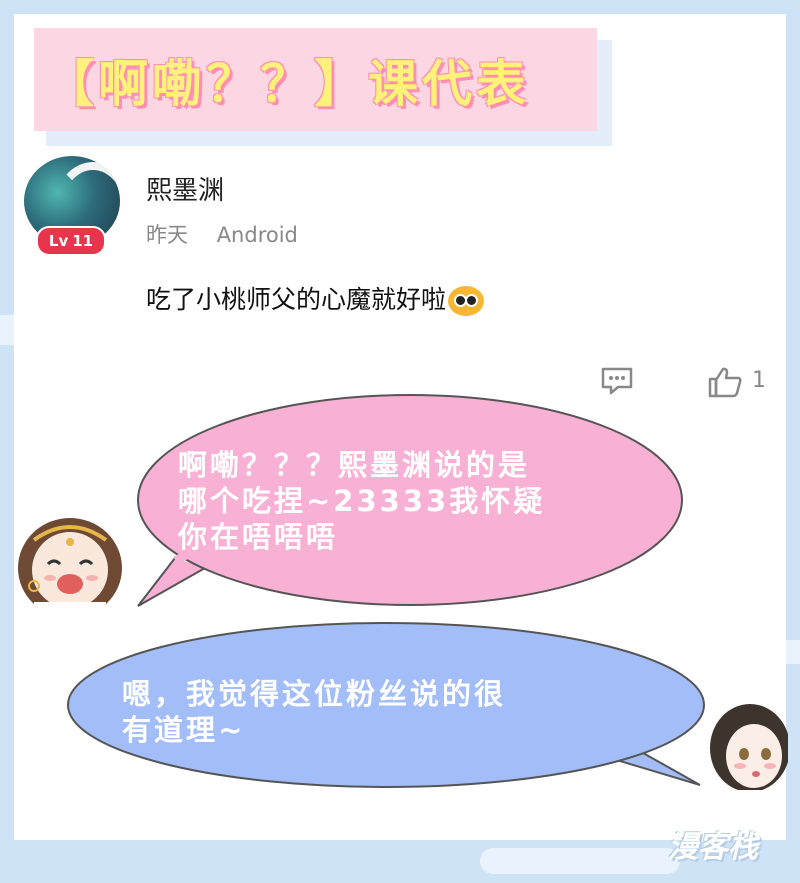 This screenshot has height=883, width=800. I want to click on blue-bubble-text: 嗯，我觉得这位粉丝说的很 有道理~, so click(402, 712).